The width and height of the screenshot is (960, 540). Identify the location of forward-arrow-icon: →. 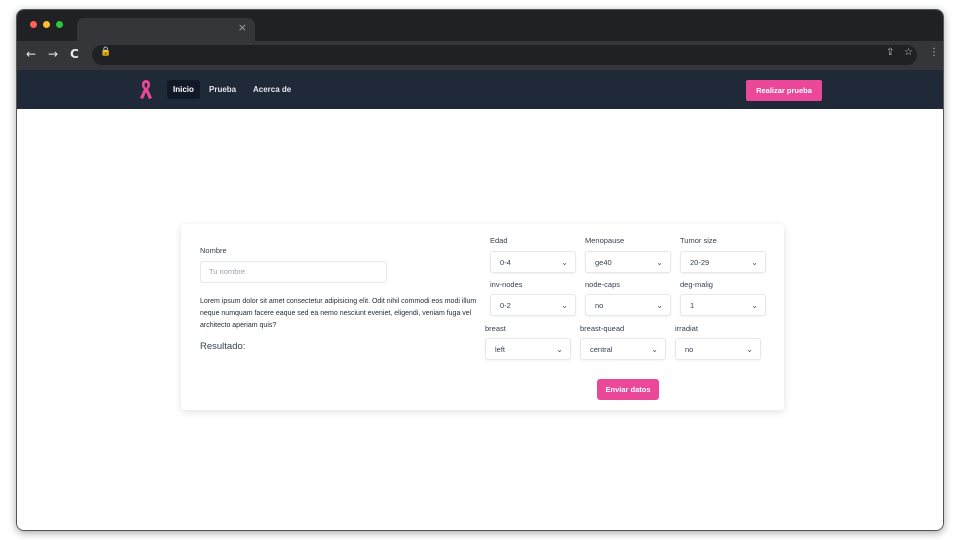
(53, 54).